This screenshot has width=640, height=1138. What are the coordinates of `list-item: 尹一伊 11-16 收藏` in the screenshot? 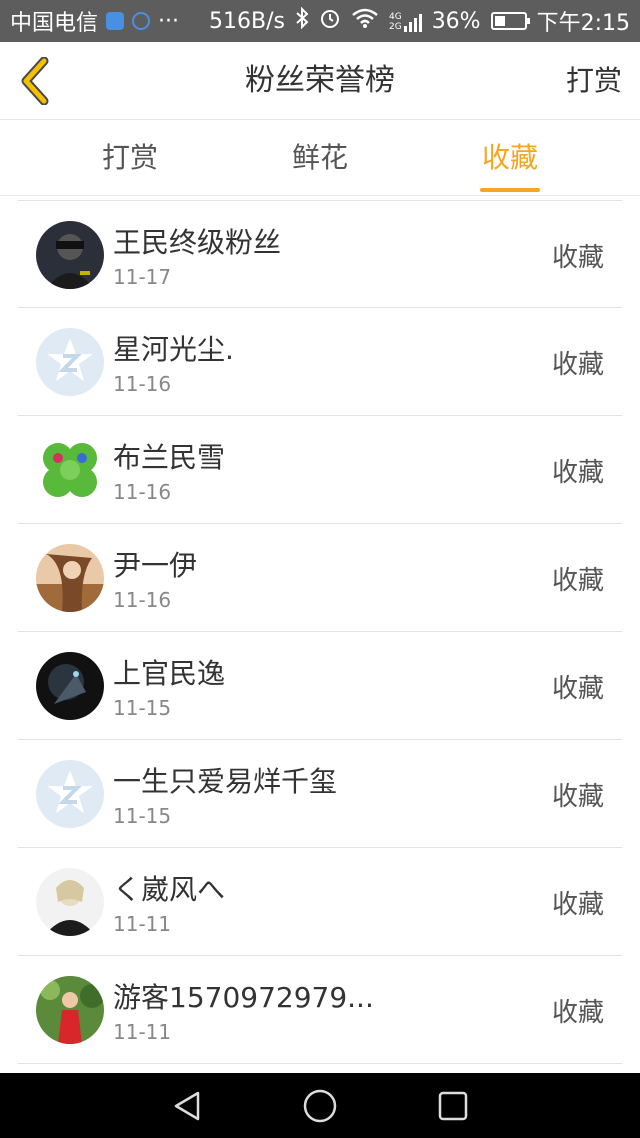 It's located at (320, 578).